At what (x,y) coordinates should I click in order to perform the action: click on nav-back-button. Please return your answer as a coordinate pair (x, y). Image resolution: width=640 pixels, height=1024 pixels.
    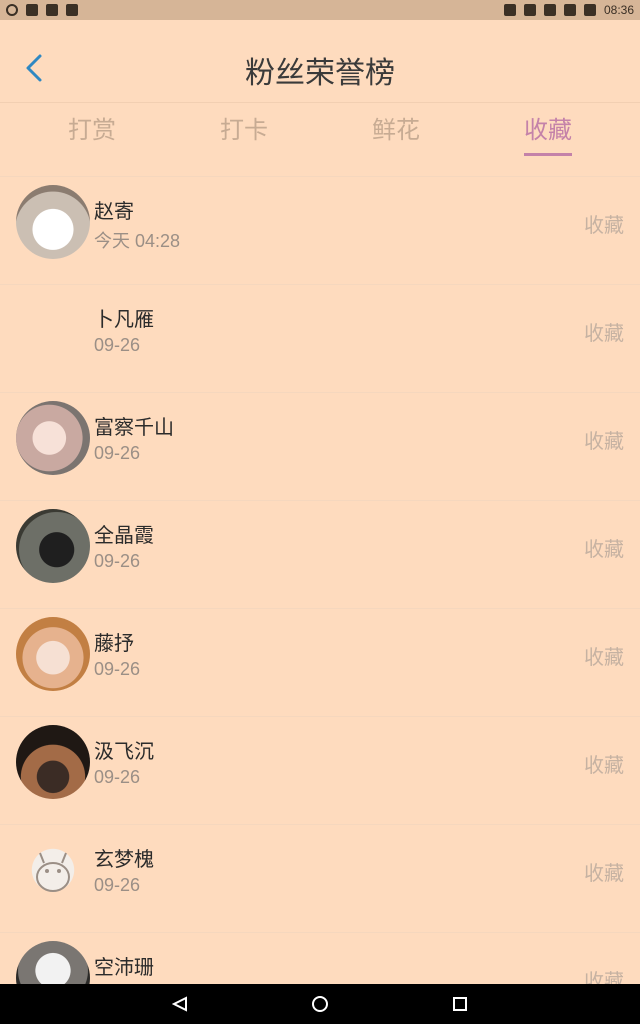
    Looking at the image, I should click on (180, 1004).